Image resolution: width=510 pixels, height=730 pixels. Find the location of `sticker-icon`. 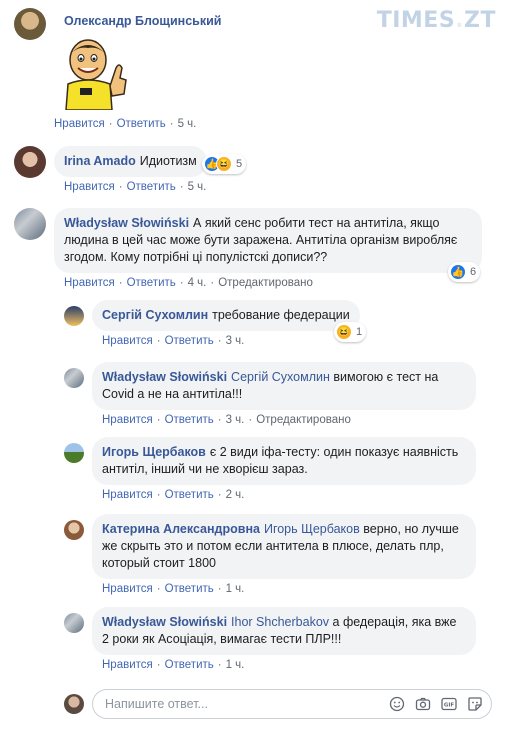

sticker-icon is located at coordinates (475, 704).